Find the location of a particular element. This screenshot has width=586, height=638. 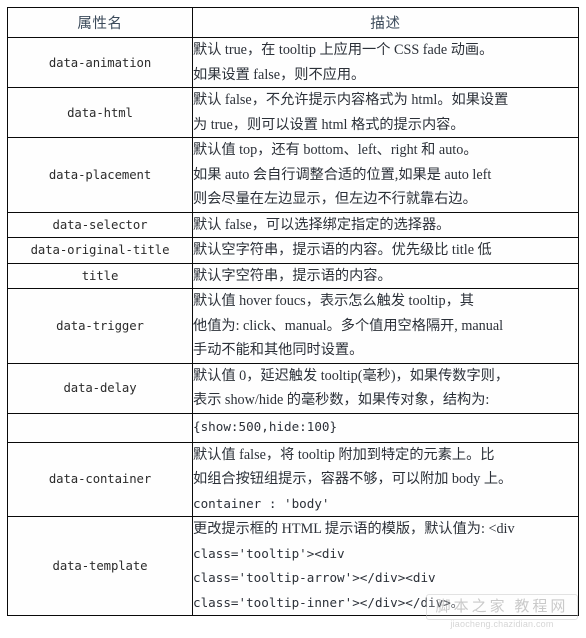

description-line: 默认 false，可以选择绑定指定的选择器。 is located at coordinates (322, 224).